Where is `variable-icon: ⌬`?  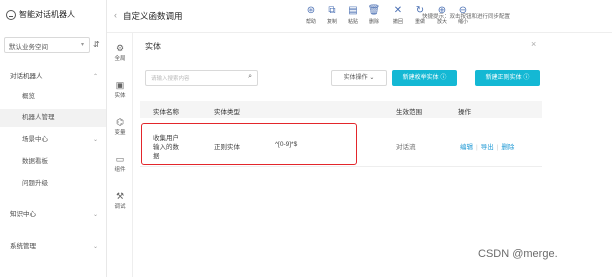 variable-icon: ⌬ is located at coordinates (120, 122).